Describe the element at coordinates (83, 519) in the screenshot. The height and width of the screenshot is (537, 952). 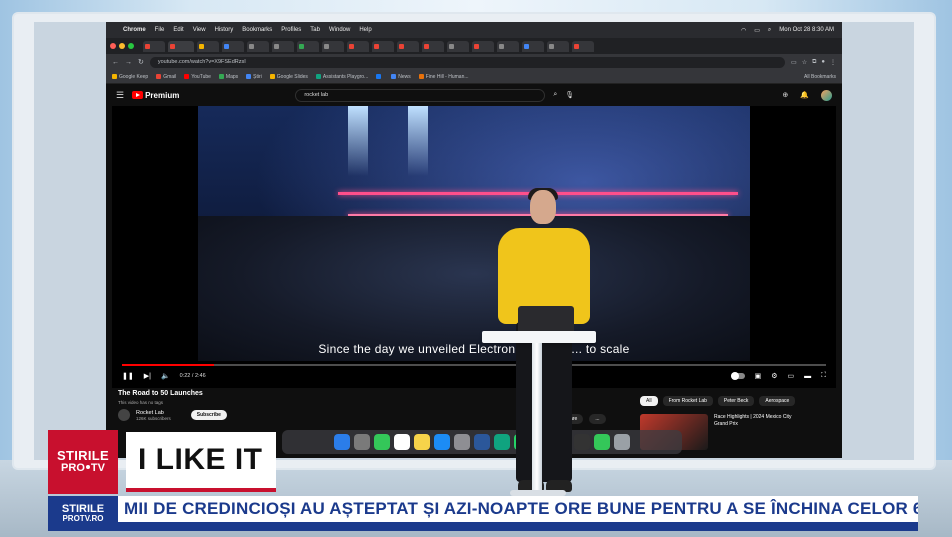
I see `site-line-2: PROTV.RO` at that location.